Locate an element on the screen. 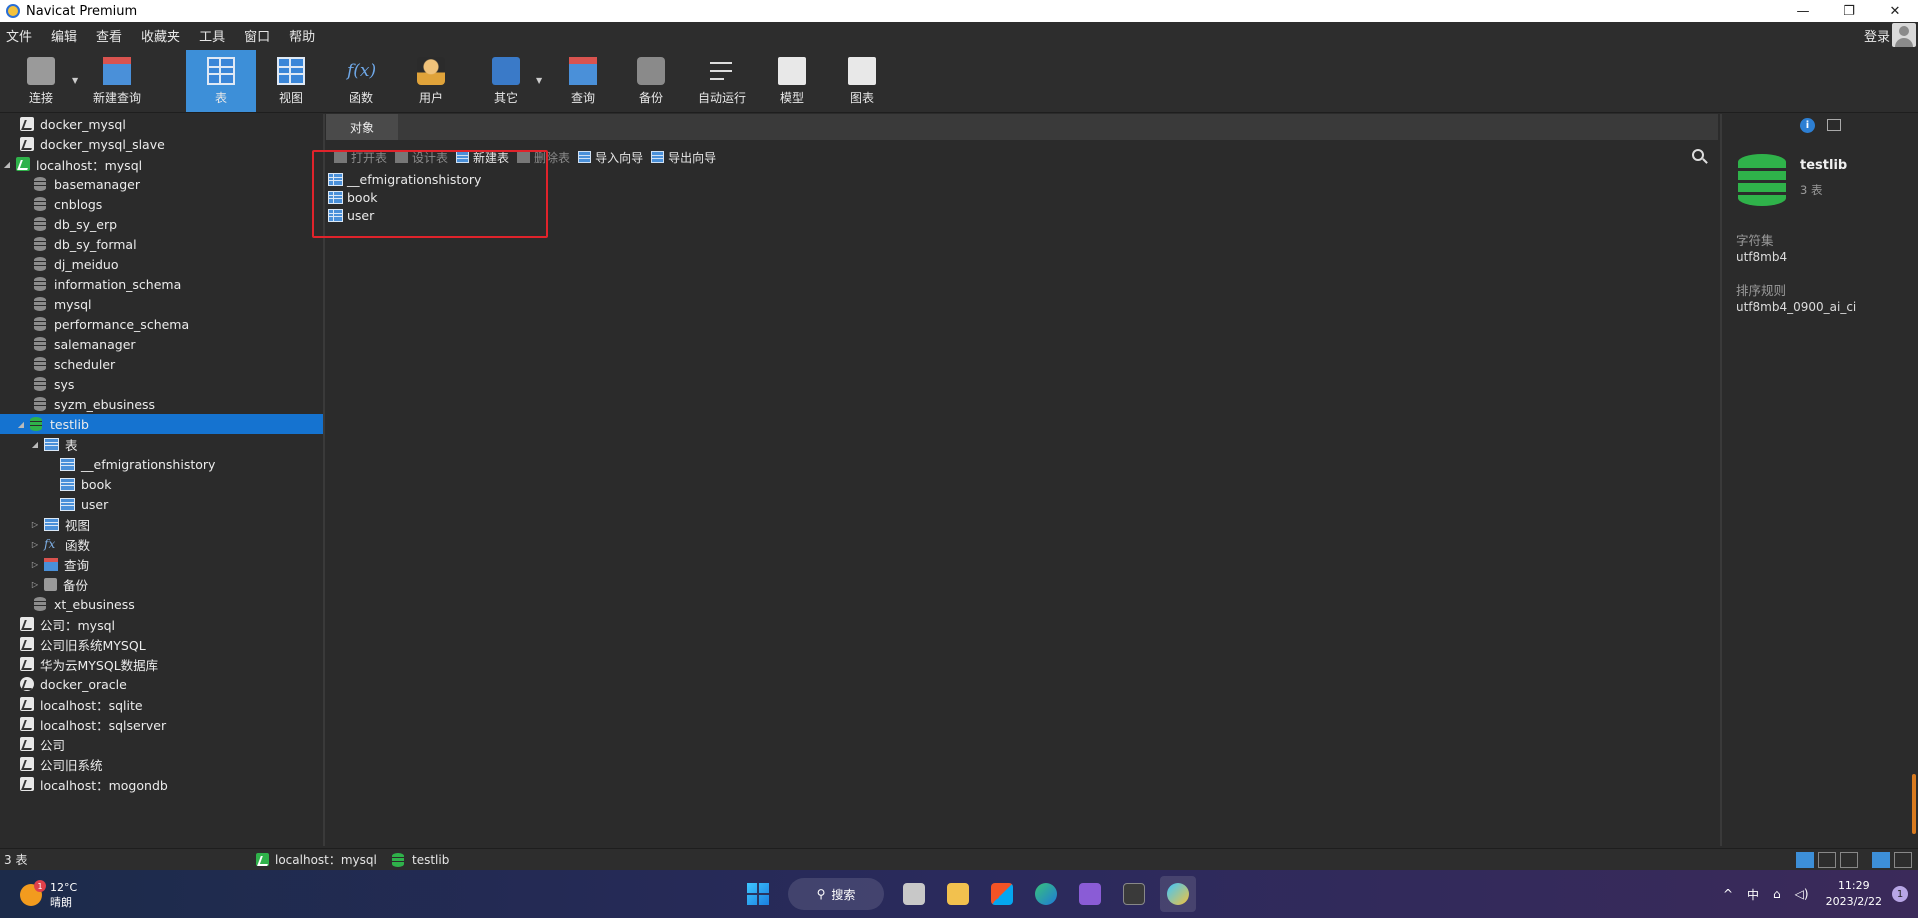  weather-widget: 1 12°C 晴朗 is located at coordinates (48, 895).